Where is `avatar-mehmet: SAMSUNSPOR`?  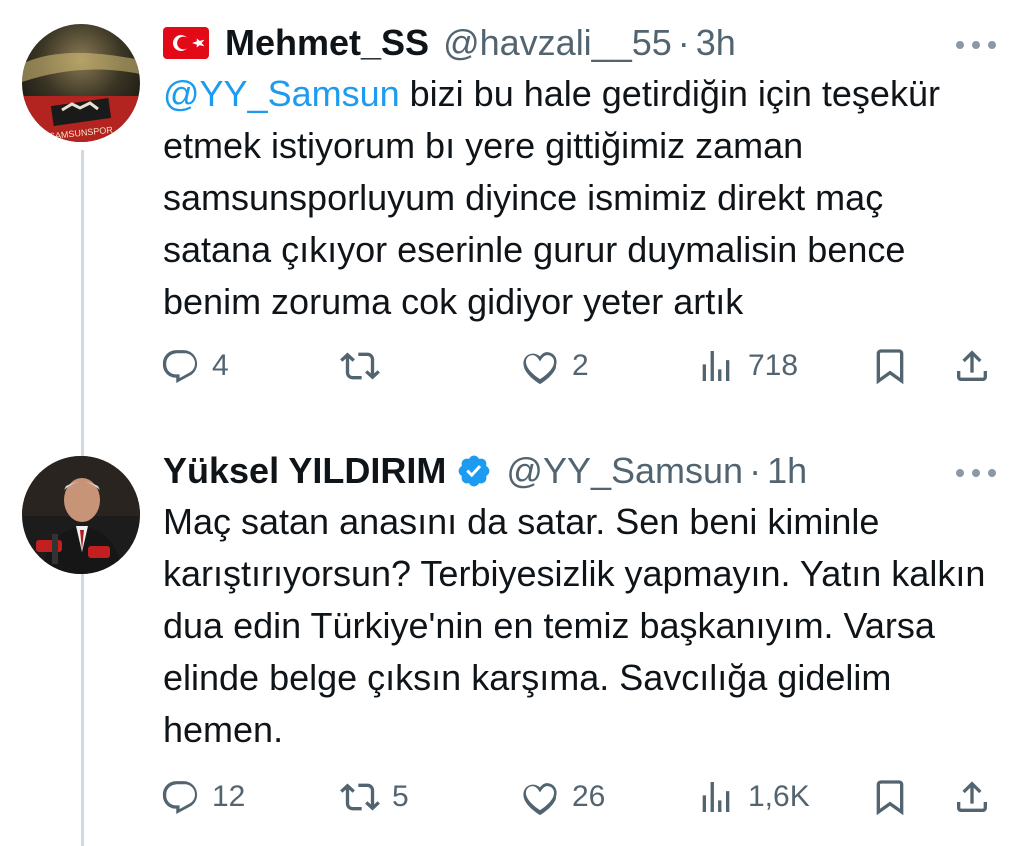
avatar-mehmet: SAMSUNSPOR is located at coordinates (81, 83).